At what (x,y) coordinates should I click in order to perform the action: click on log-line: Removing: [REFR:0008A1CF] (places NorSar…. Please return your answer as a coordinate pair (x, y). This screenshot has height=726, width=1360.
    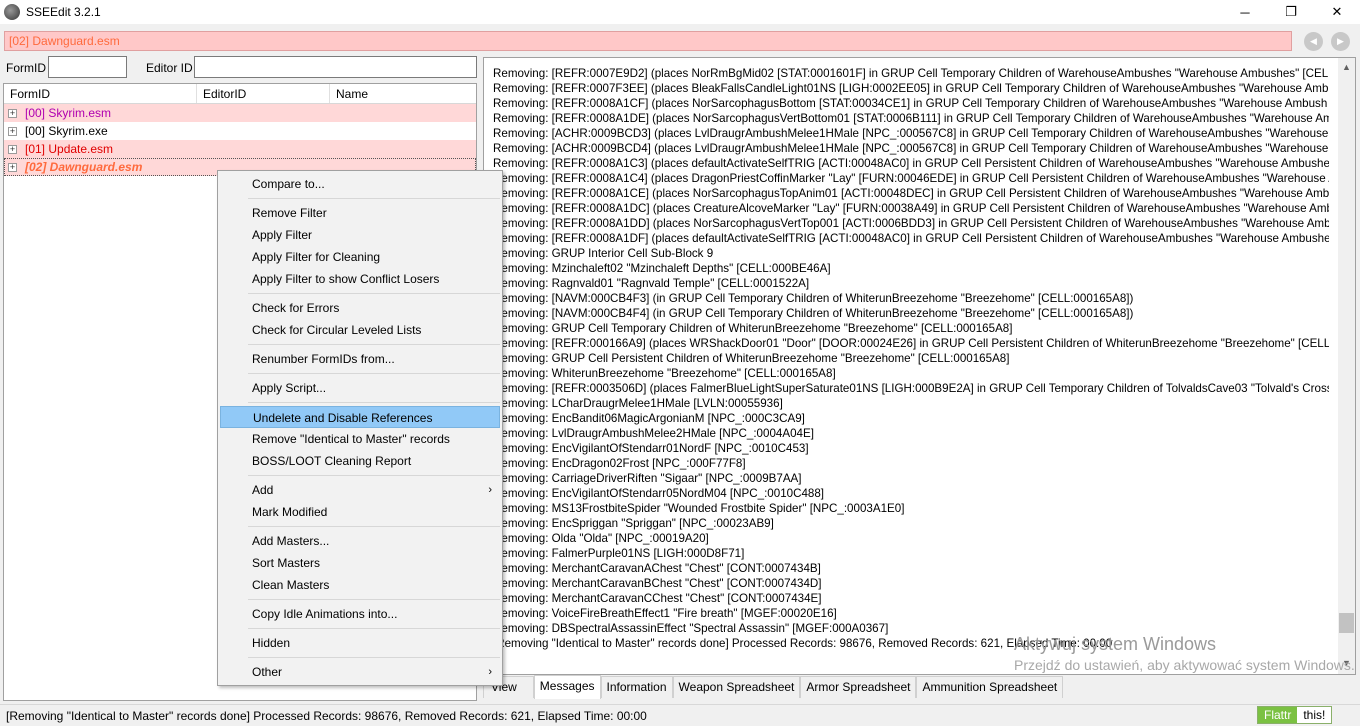
    Looking at the image, I should click on (910, 103).